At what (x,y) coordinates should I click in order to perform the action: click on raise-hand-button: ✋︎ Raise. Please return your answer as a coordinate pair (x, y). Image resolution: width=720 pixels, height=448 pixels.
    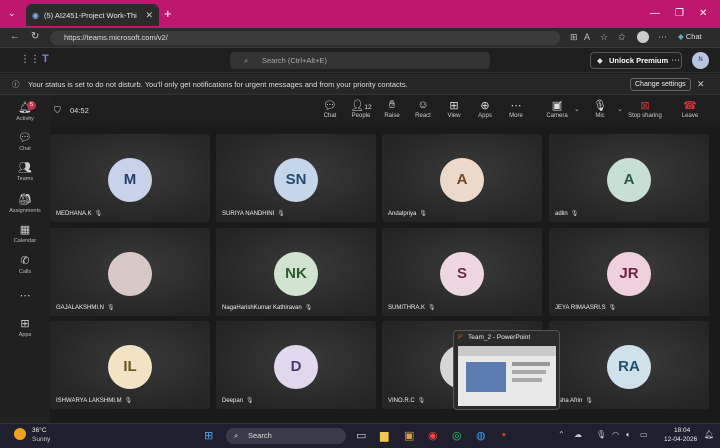
    Looking at the image, I should click on (392, 109).